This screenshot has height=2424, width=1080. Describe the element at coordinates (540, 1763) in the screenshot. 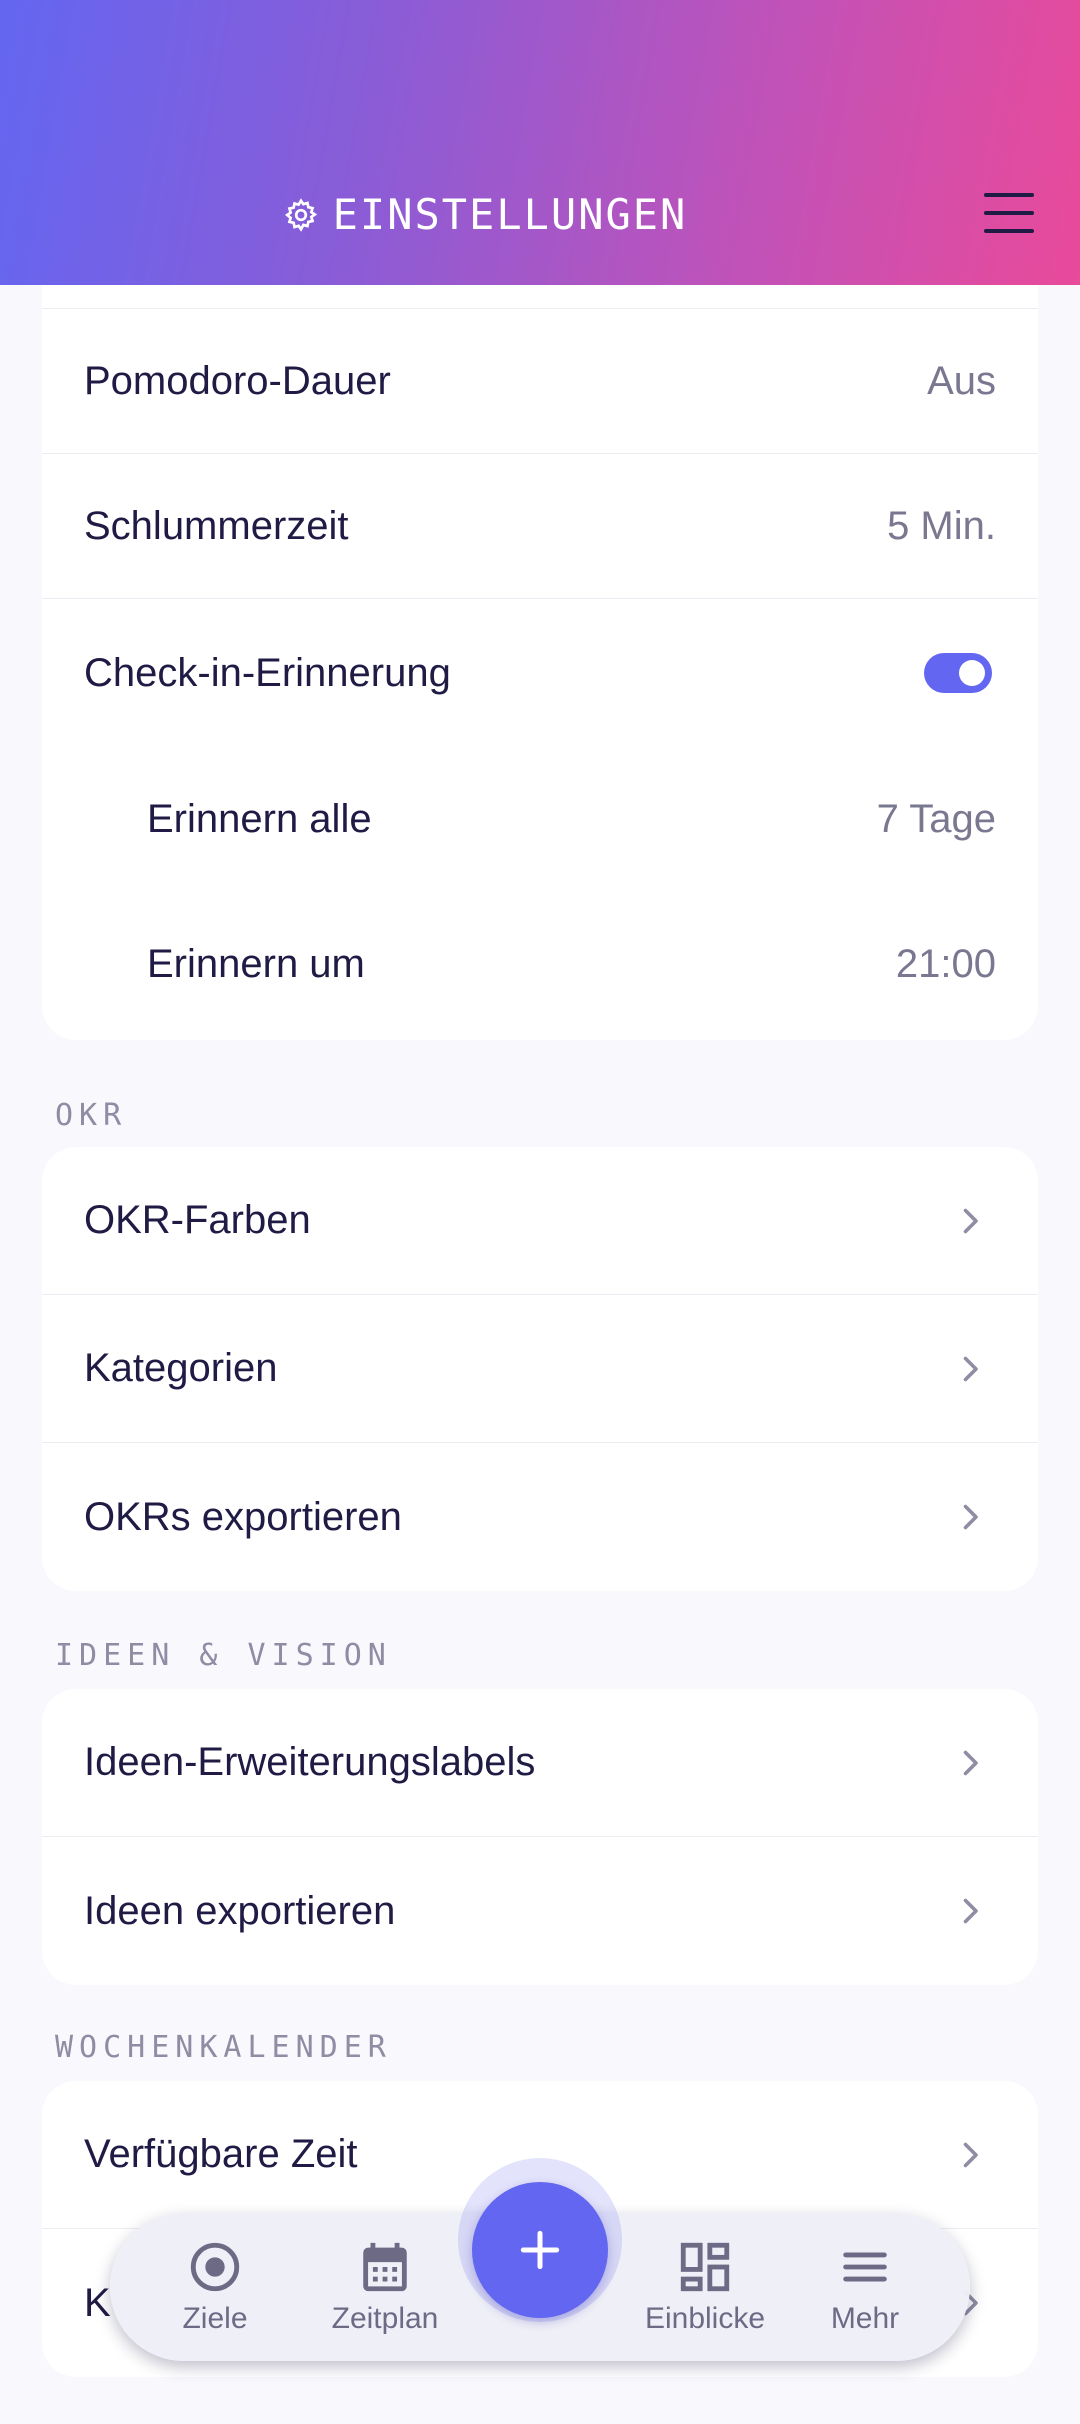

I see `idea-extension-labels-row: Ideen-Erweiterungslabels` at that location.